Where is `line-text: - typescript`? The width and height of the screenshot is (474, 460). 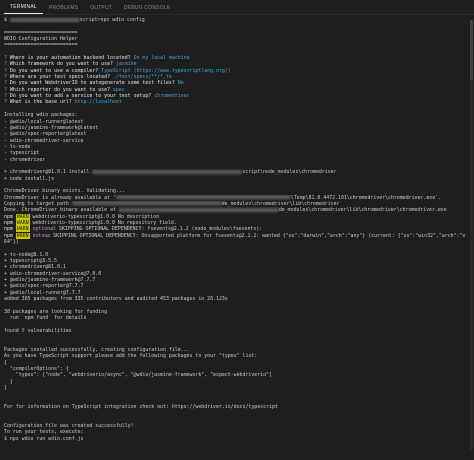
line-text: - typescript is located at coordinates (22, 153).